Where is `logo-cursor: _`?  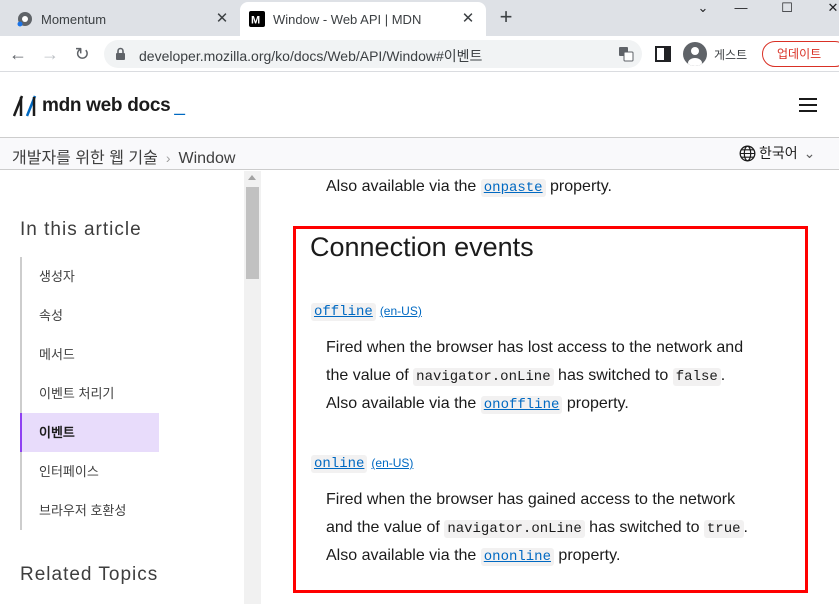
logo-cursor: _ is located at coordinates (179, 105).